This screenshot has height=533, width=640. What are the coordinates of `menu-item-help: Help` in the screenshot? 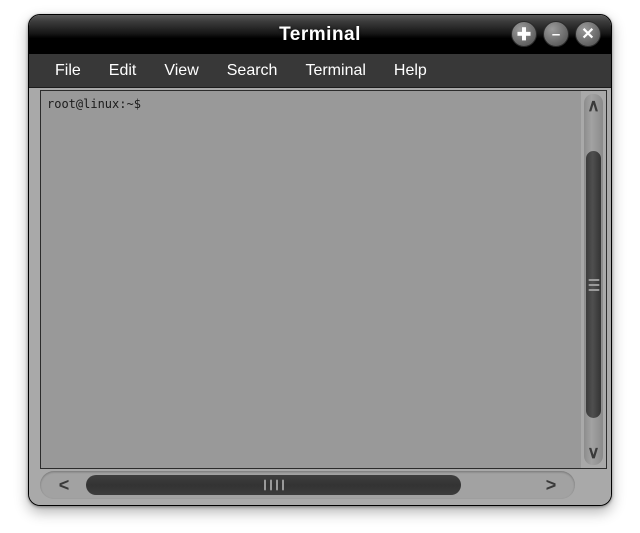 It's located at (410, 71).